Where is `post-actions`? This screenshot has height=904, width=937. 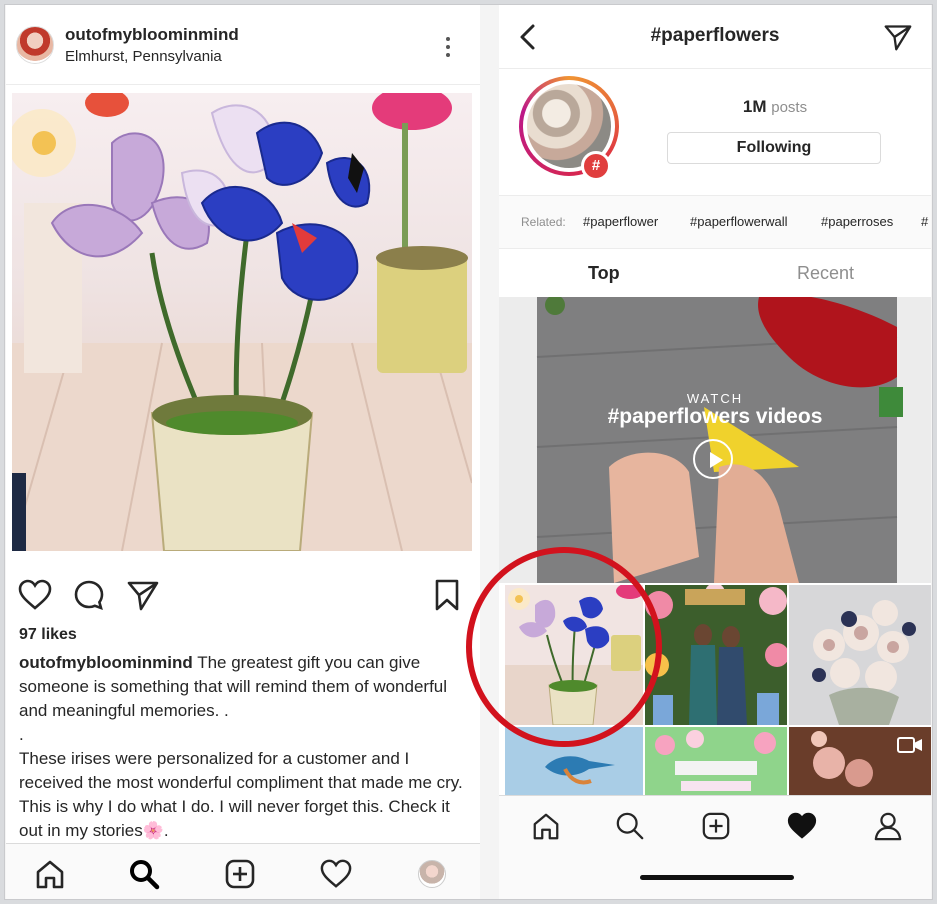 post-actions is located at coordinates (243, 593).